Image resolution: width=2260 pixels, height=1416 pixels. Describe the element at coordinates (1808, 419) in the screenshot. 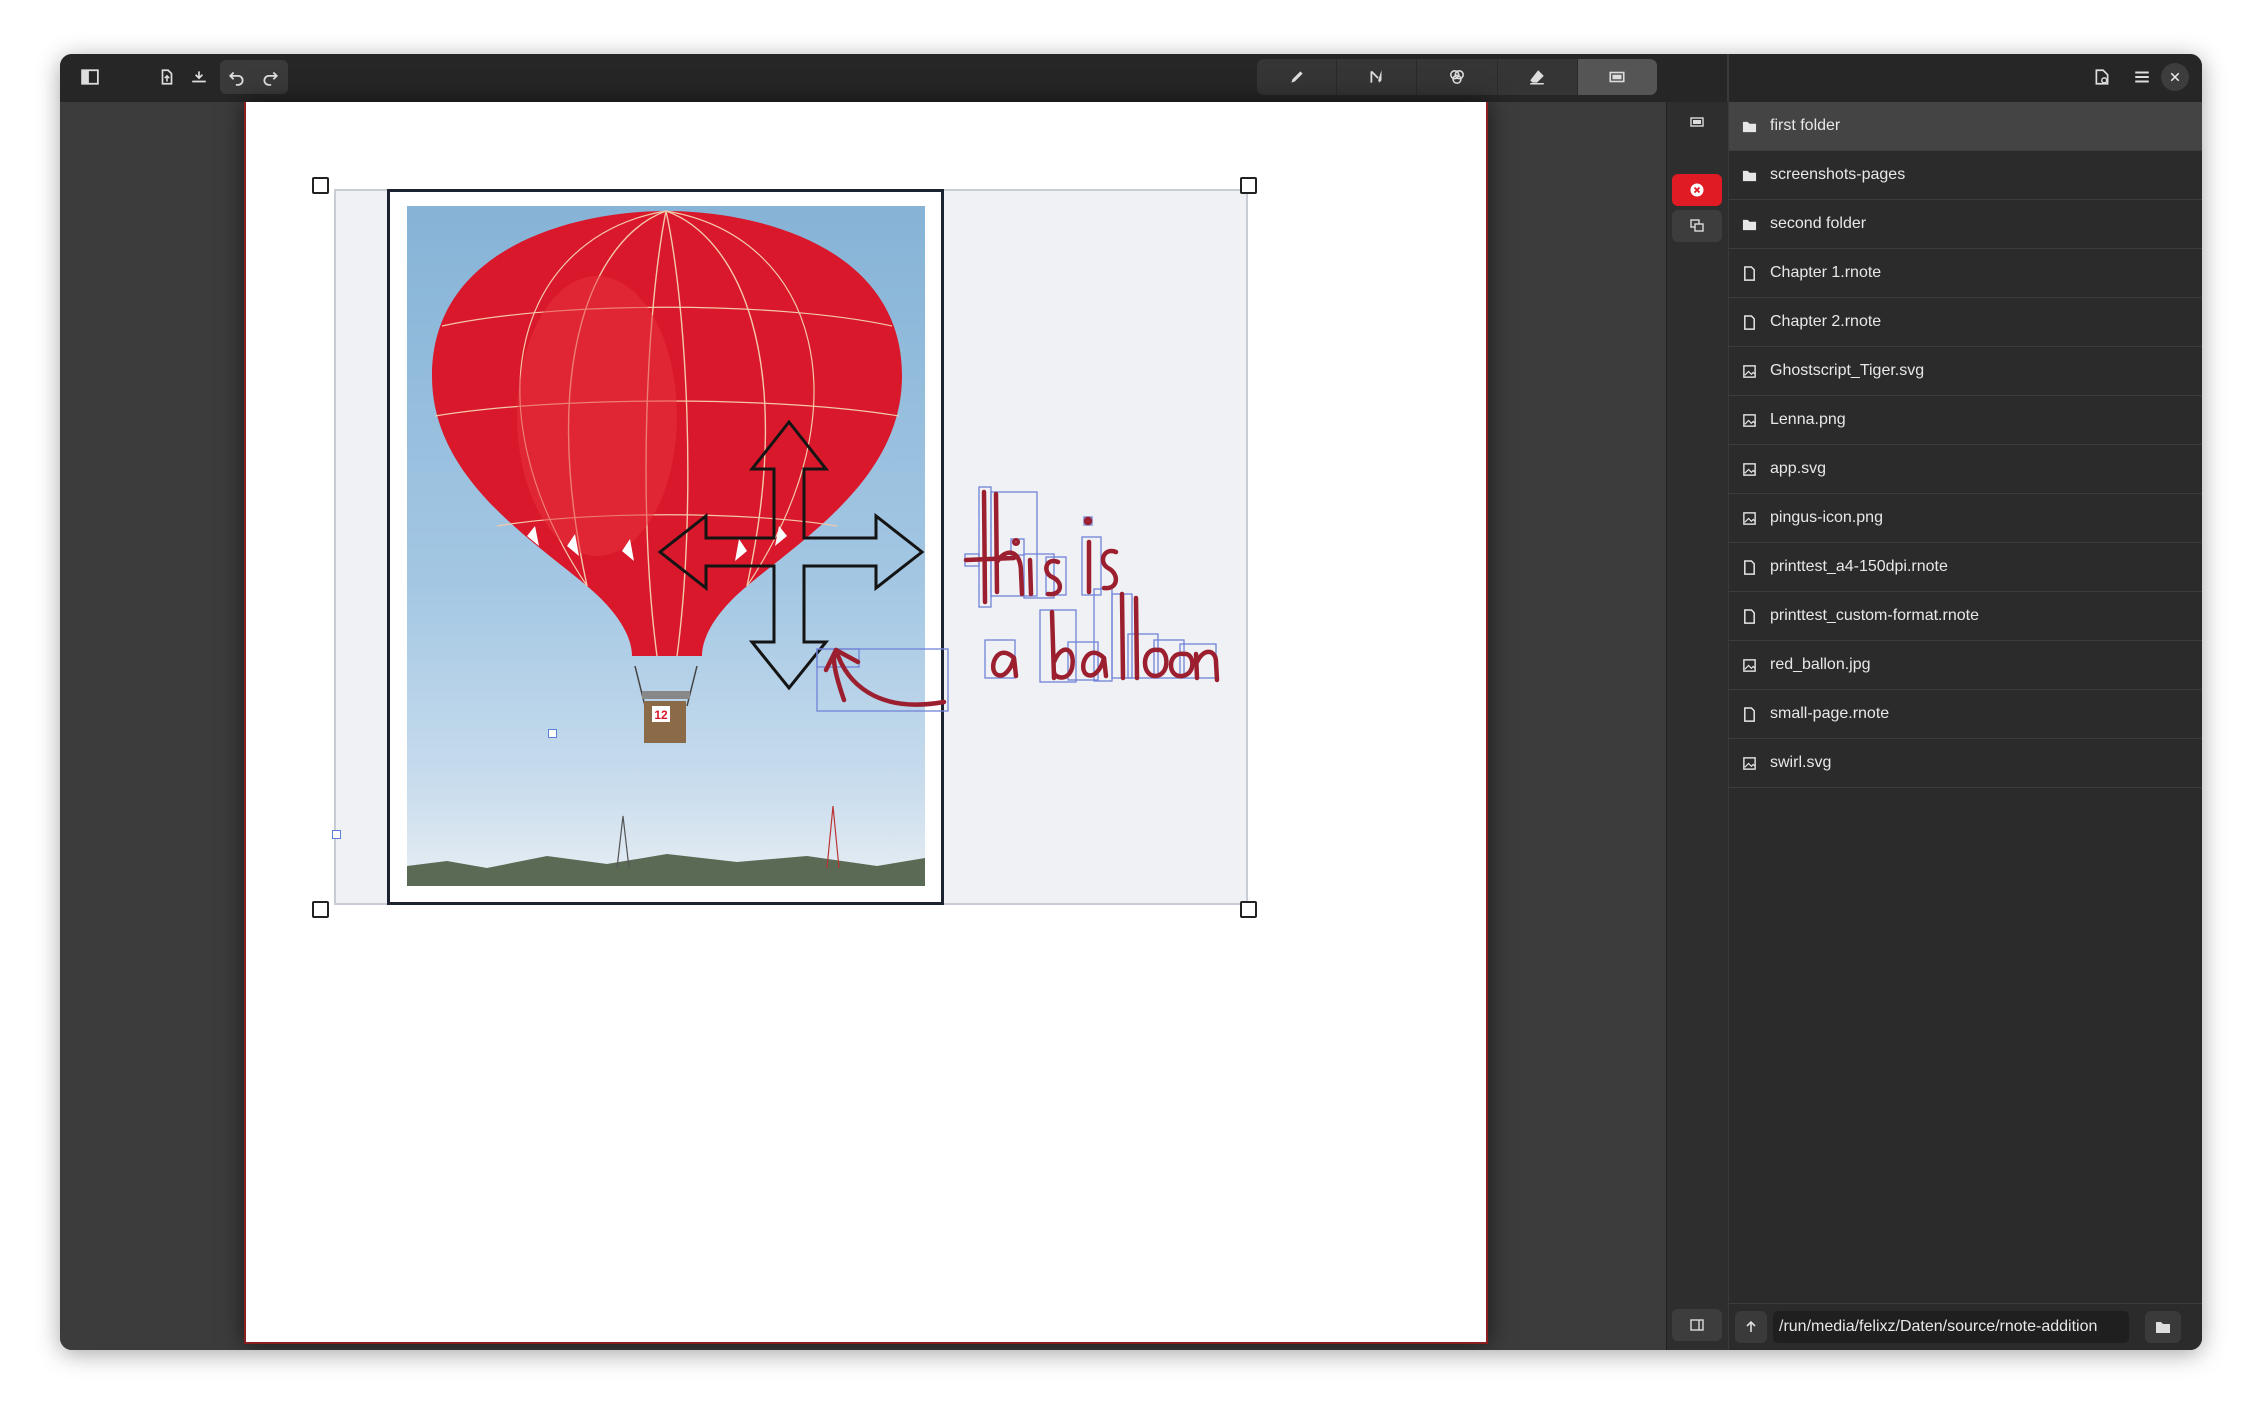

I see `file-label: Lenna.png` at that location.